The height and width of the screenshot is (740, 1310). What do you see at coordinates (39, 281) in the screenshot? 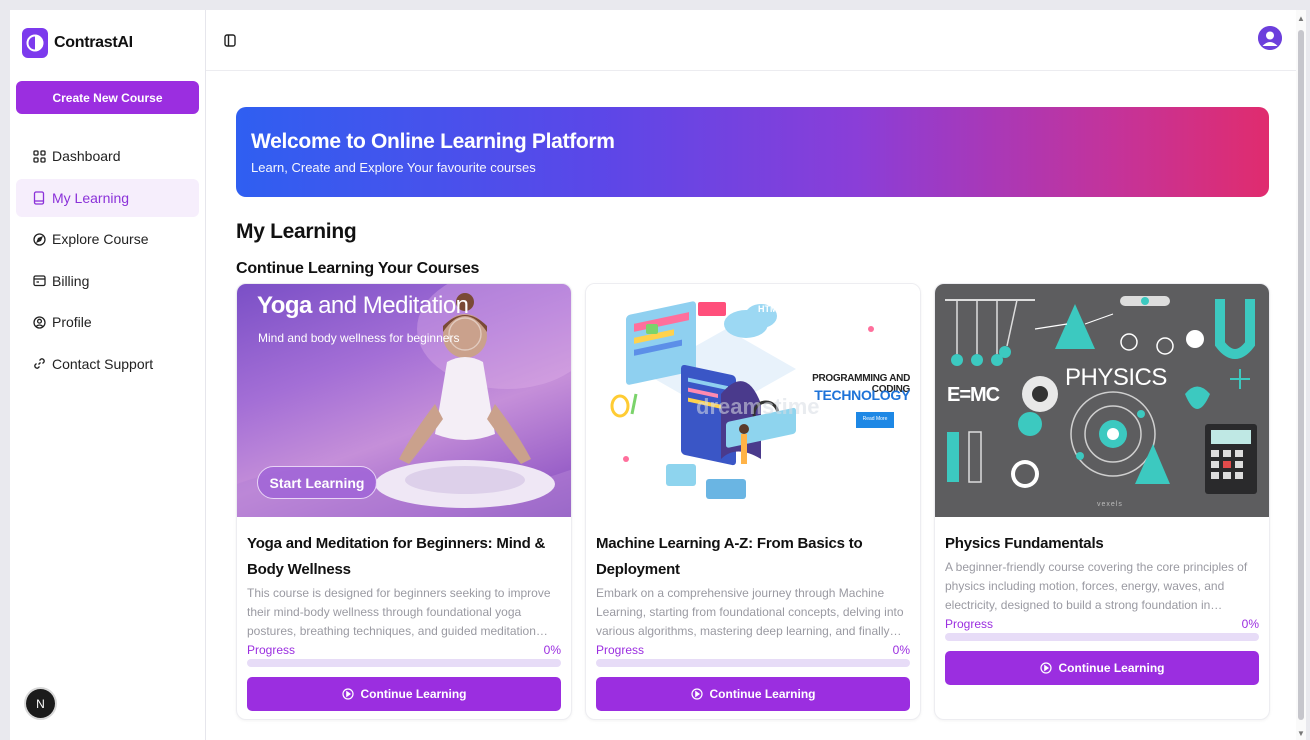
I see `wallet-icon` at bounding box center [39, 281].